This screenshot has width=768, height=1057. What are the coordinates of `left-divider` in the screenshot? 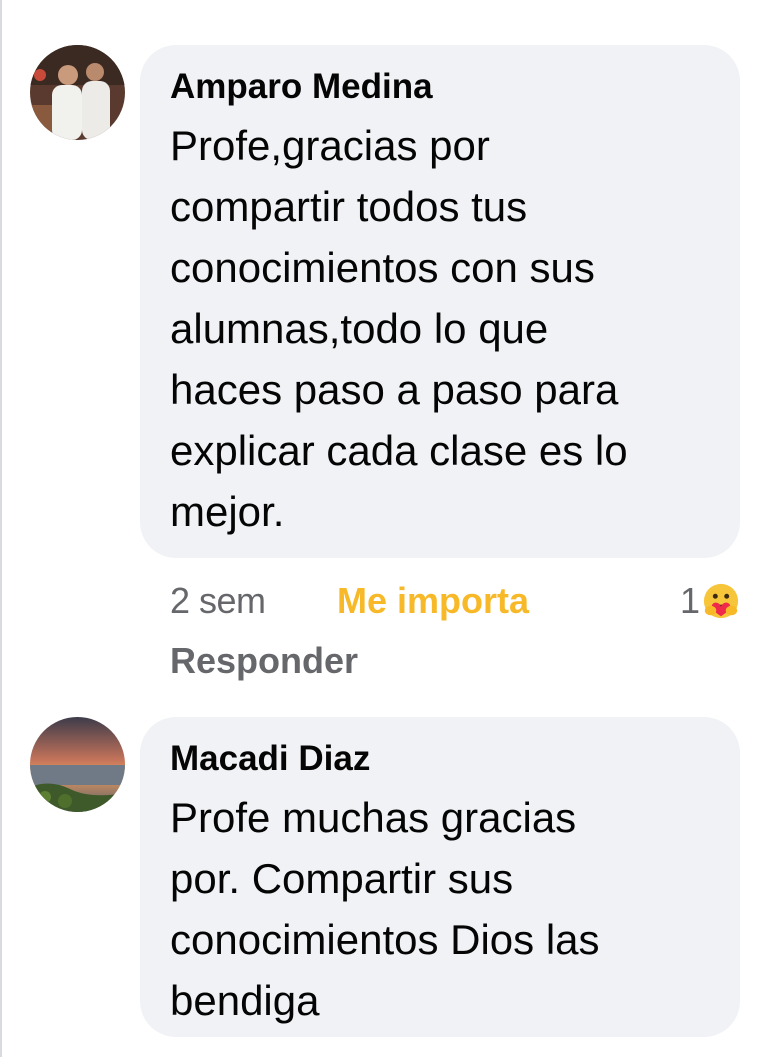 It's located at (1, 528).